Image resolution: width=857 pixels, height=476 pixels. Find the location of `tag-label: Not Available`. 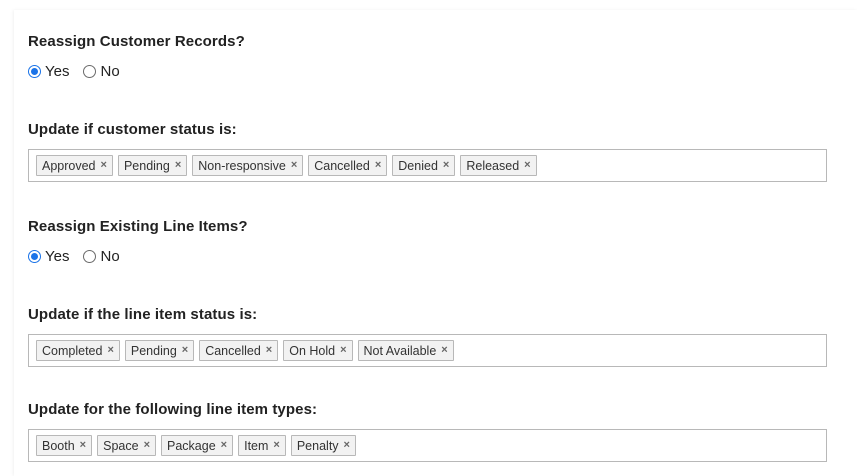

tag-label: Not Available is located at coordinates (400, 350).